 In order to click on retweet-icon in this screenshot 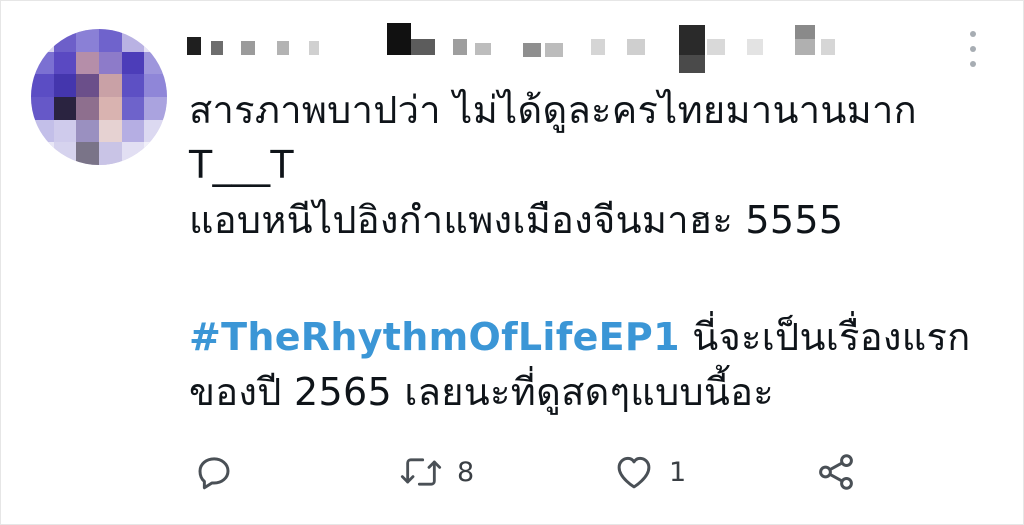, I will do `click(421, 472)`.